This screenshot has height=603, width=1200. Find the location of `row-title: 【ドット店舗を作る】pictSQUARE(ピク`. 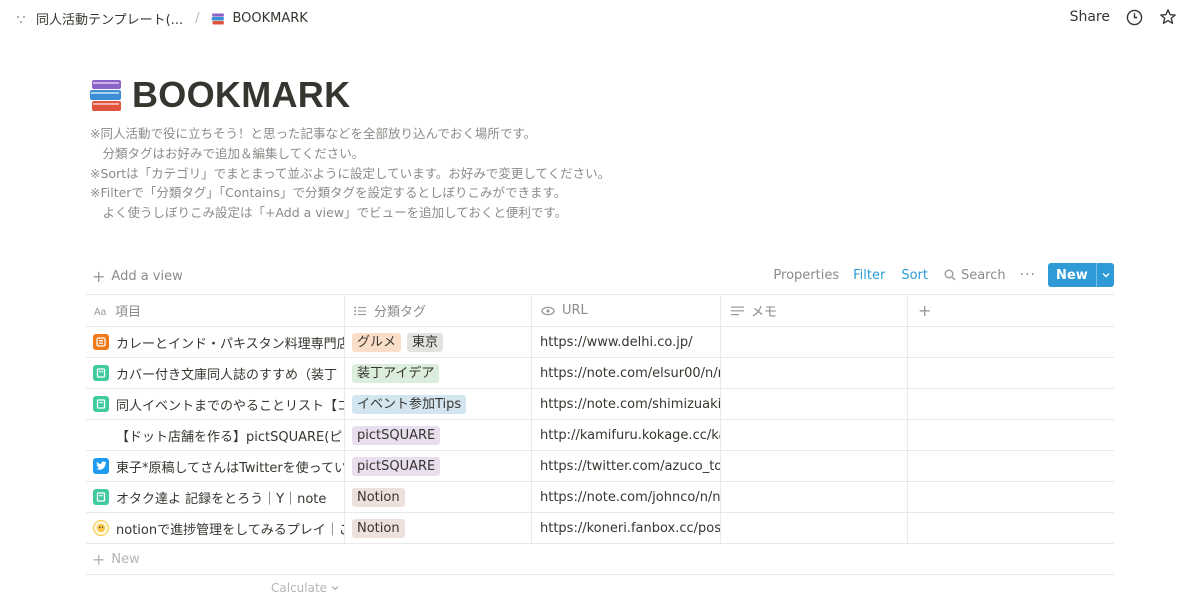

row-title: 【ドット店舗を作る】pictSQUARE(ピク is located at coordinates (230, 437).